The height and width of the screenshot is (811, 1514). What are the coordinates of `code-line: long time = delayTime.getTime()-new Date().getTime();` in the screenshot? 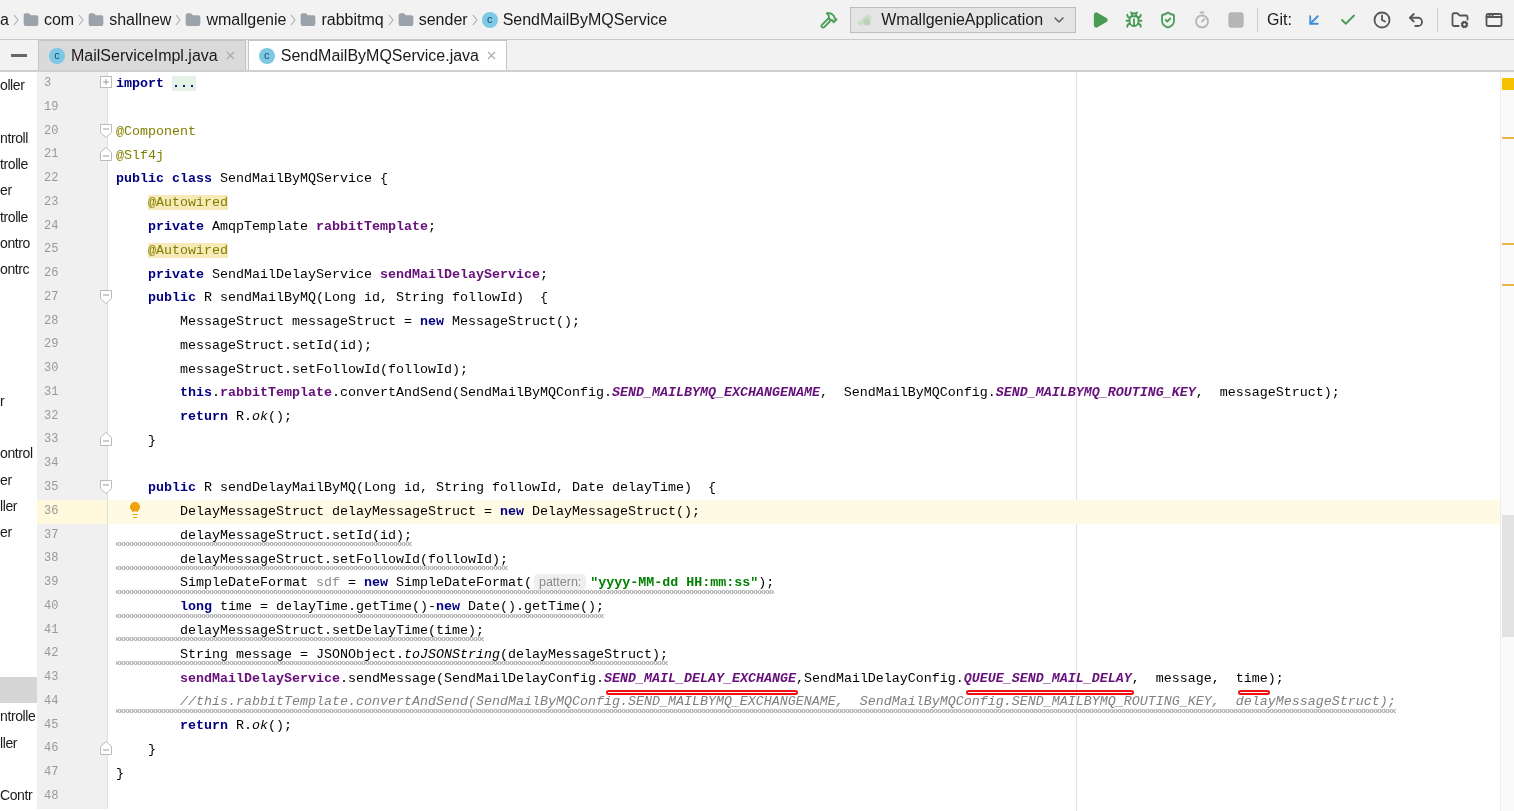 It's located at (392, 607).